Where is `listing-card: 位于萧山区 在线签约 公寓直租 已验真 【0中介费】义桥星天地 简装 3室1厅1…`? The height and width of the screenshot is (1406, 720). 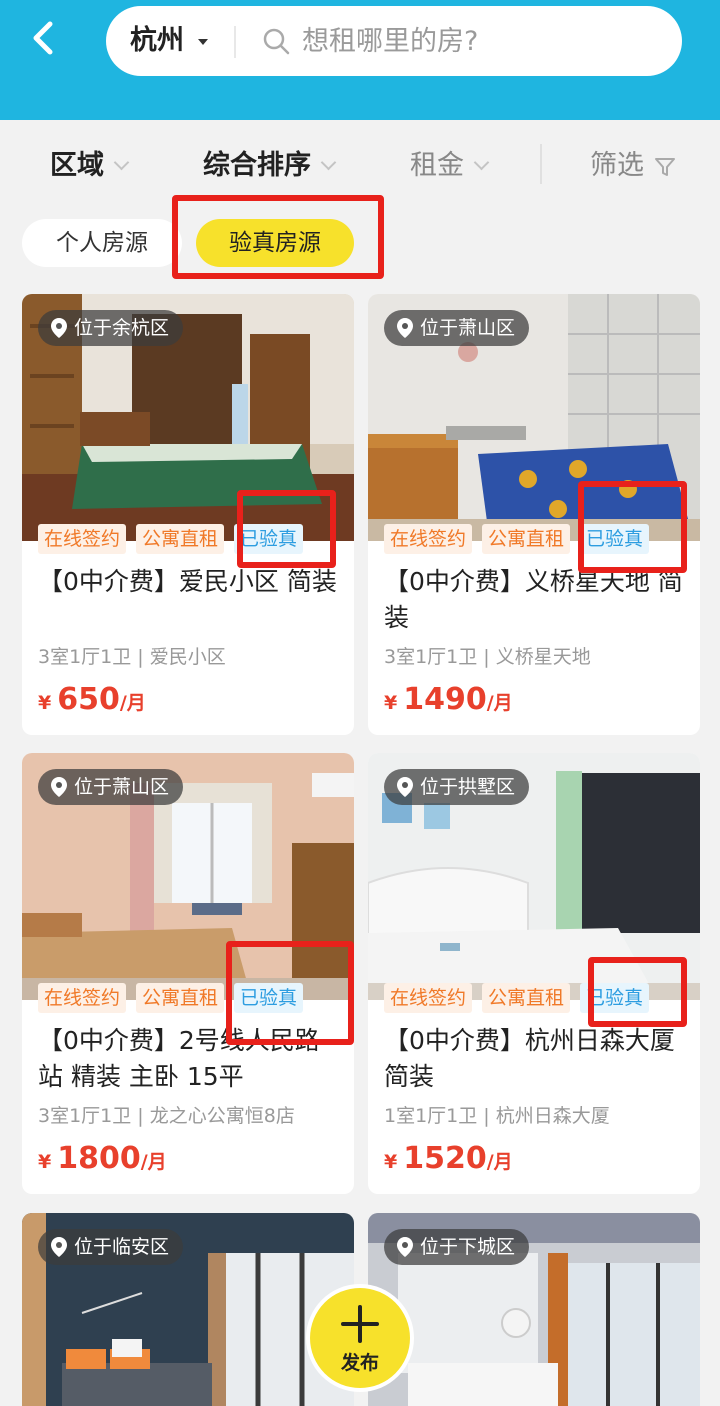 listing-card: 位于萧山区 在线签约 公寓直租 已验真 【0中介费】义桥星天地 简装 3室1厅1… is located at coordinates (534, 514).